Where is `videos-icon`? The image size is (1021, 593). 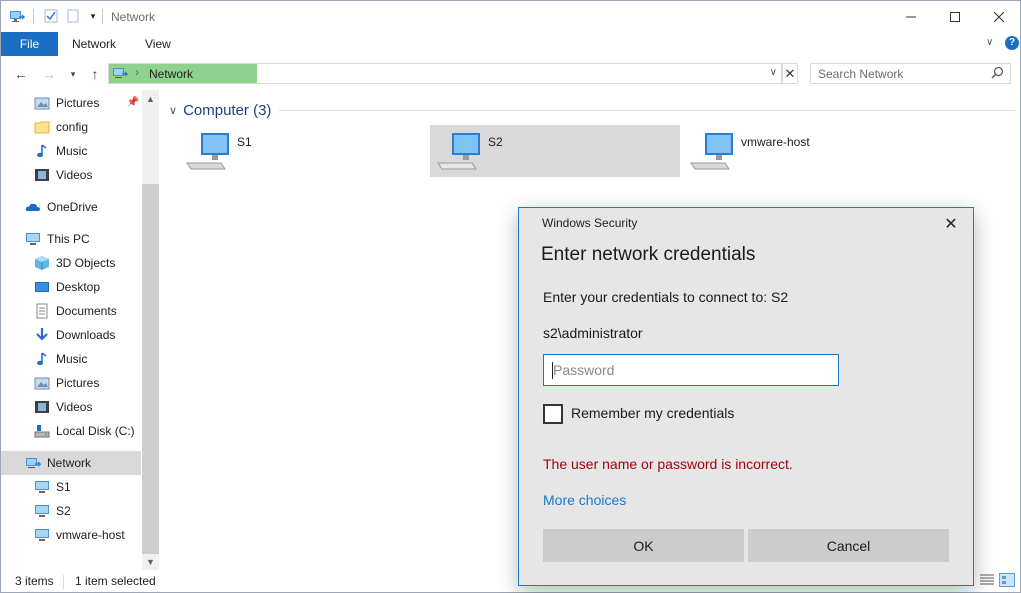
videos-icon is located at coordinates (42, 175).